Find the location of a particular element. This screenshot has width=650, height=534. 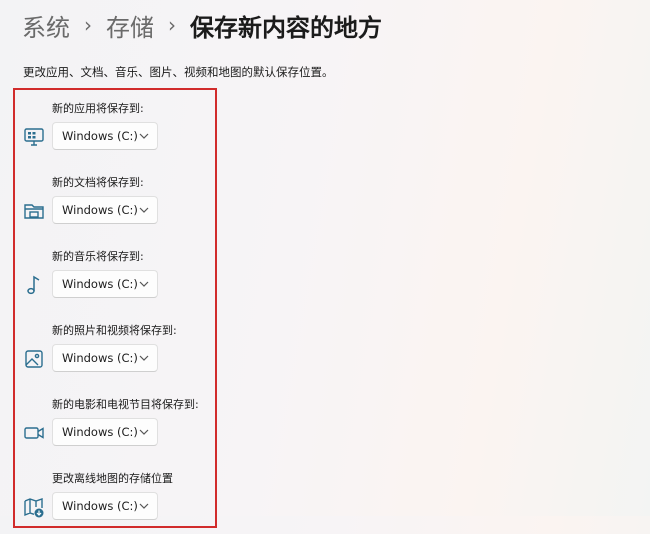

save-location-dropdown-music: Windows (C:) is located at coordinates (105, 284).